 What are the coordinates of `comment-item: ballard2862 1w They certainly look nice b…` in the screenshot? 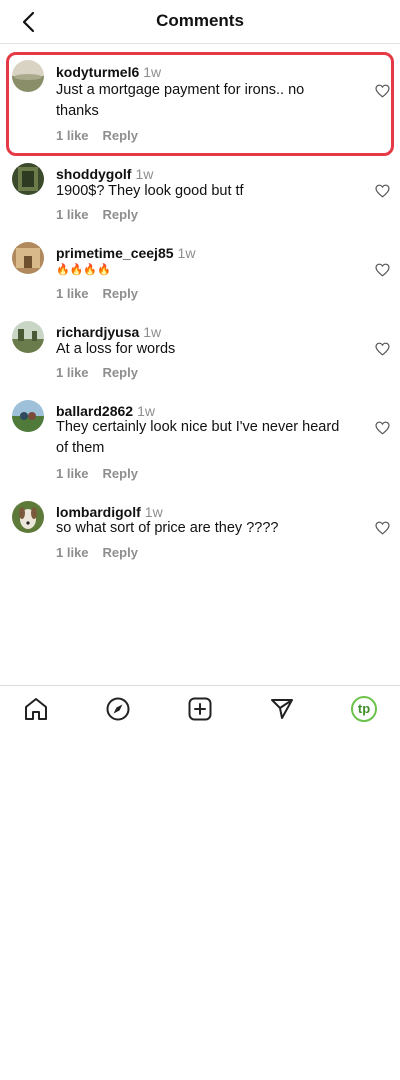 It's located at (200, 441).